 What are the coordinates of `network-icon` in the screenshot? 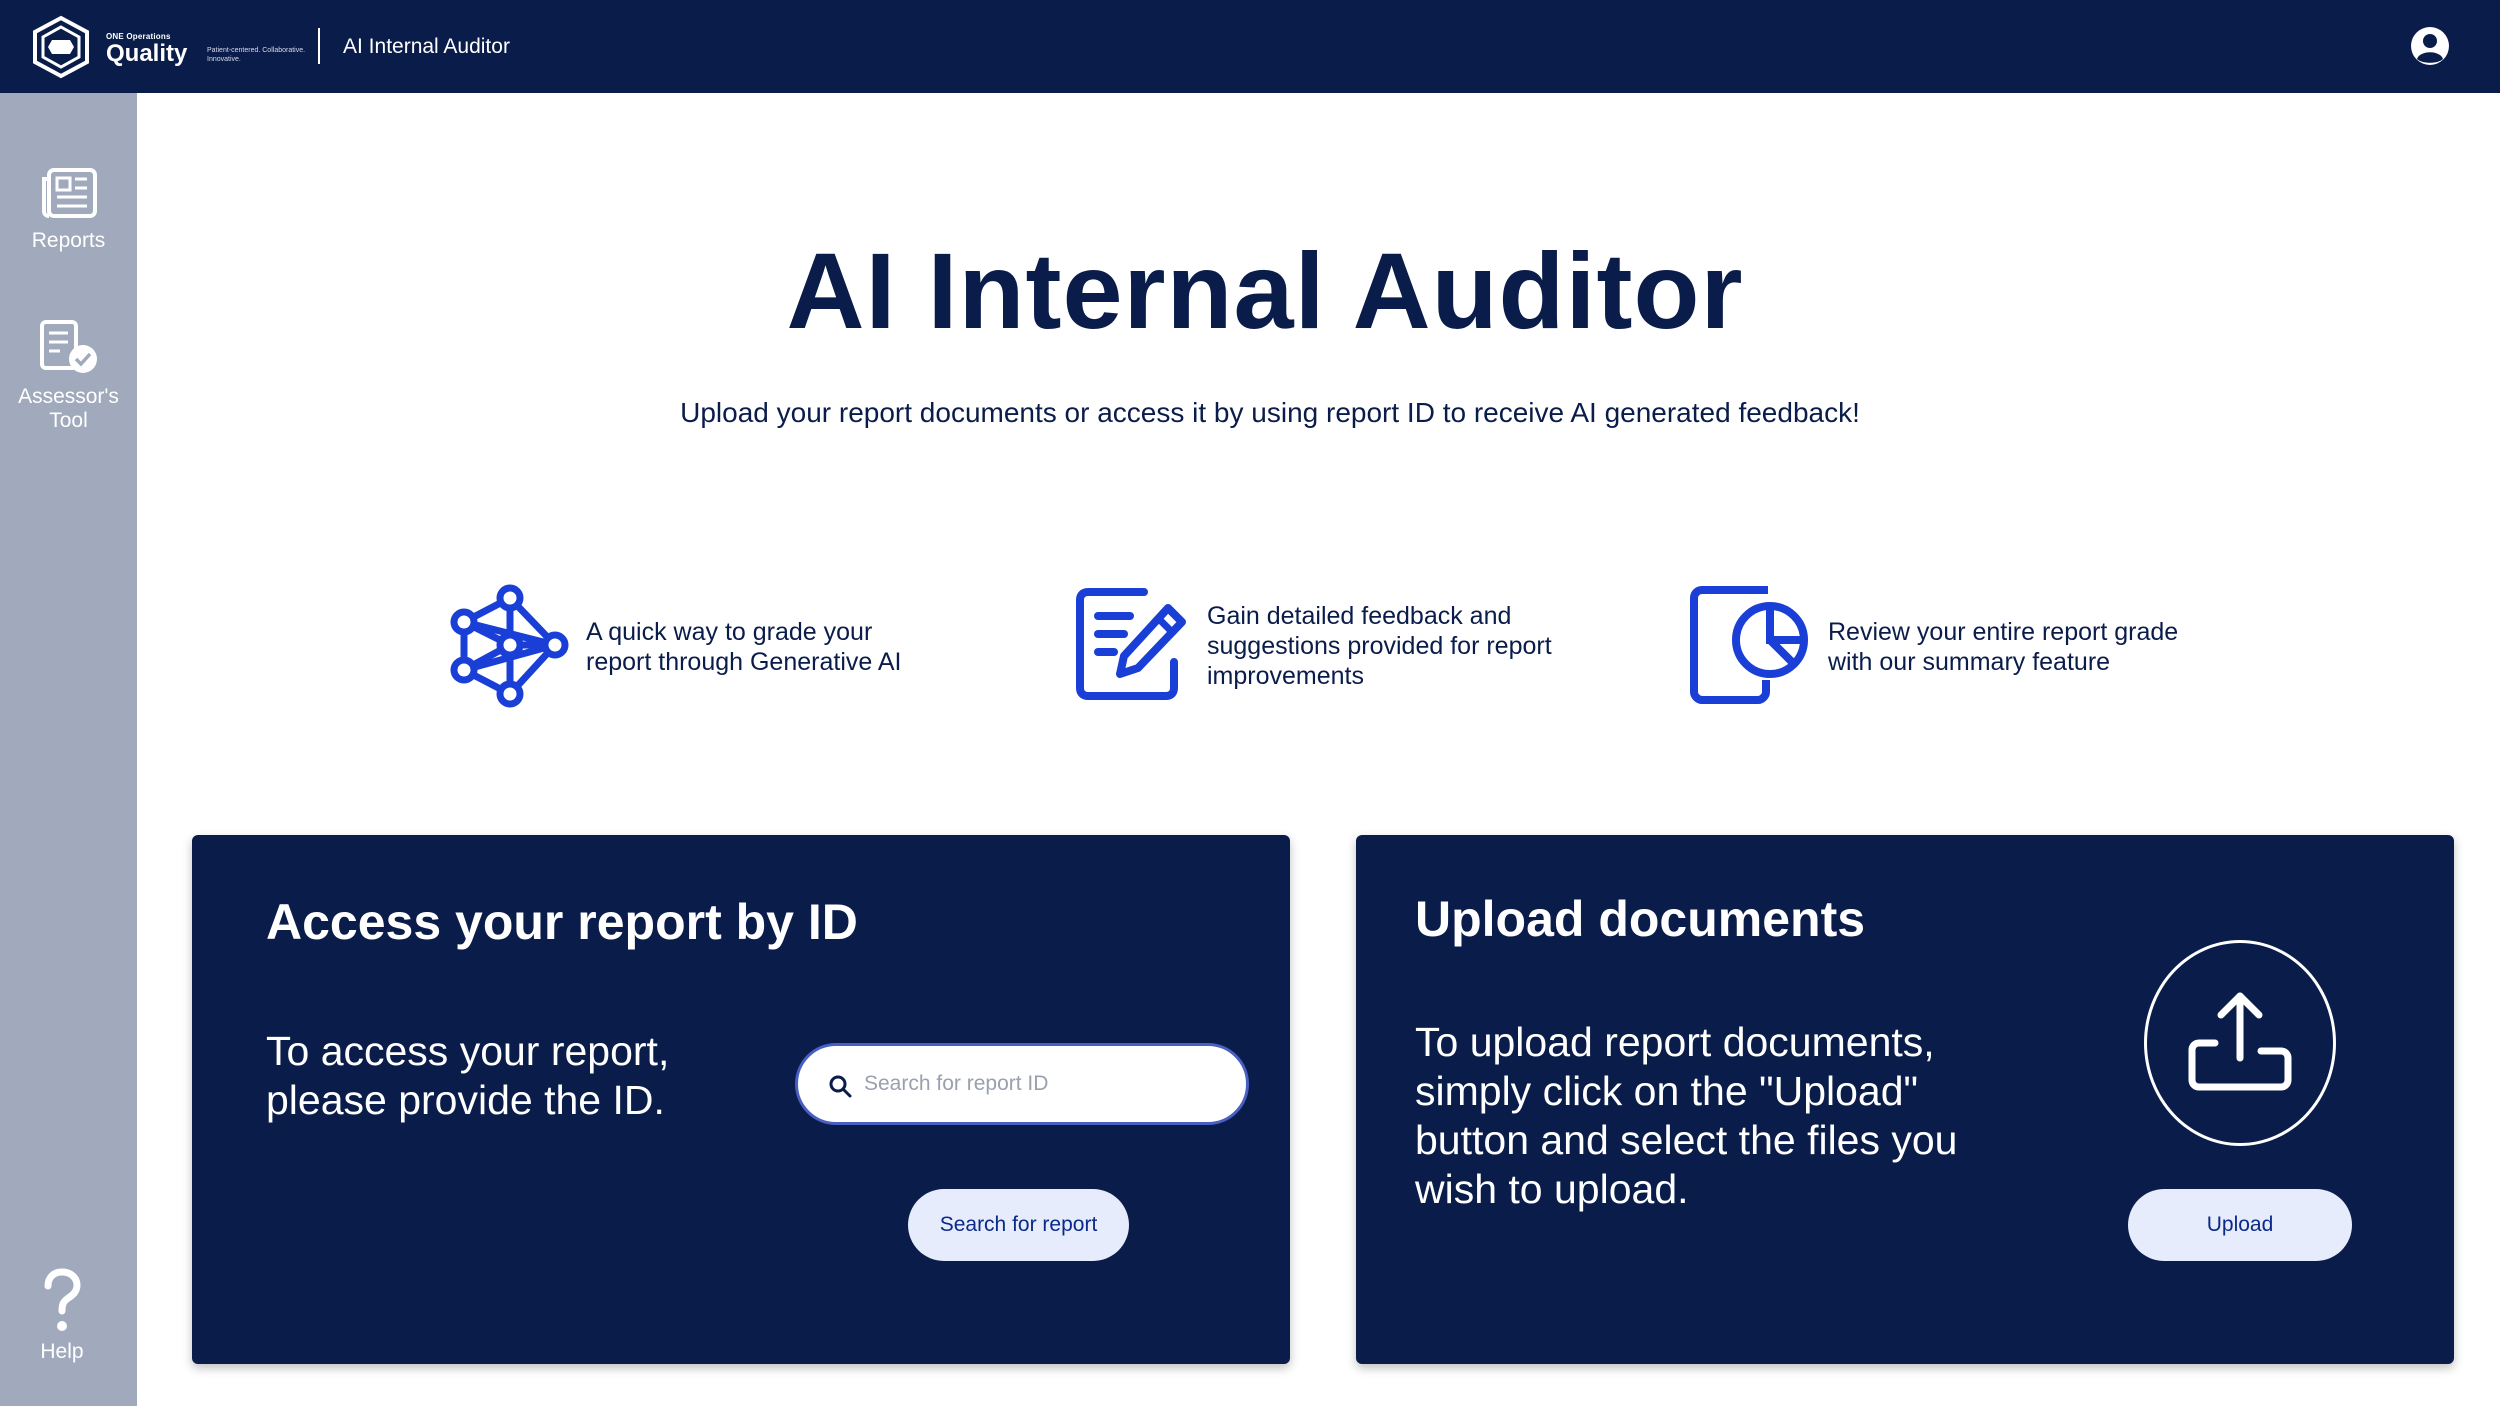 It's located at (509, 646).